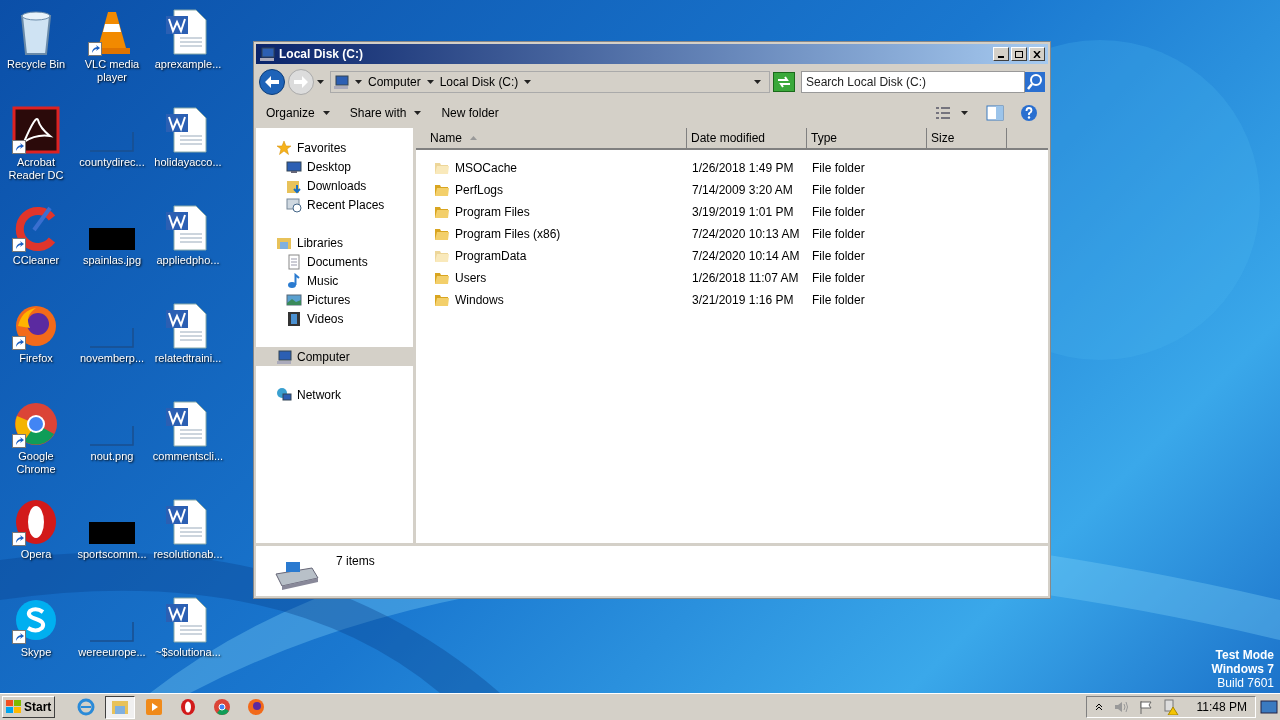 Image resolution: width=1280 pixels, height=720 pixels. I want to click on maximize-button, so click(1019, 54).